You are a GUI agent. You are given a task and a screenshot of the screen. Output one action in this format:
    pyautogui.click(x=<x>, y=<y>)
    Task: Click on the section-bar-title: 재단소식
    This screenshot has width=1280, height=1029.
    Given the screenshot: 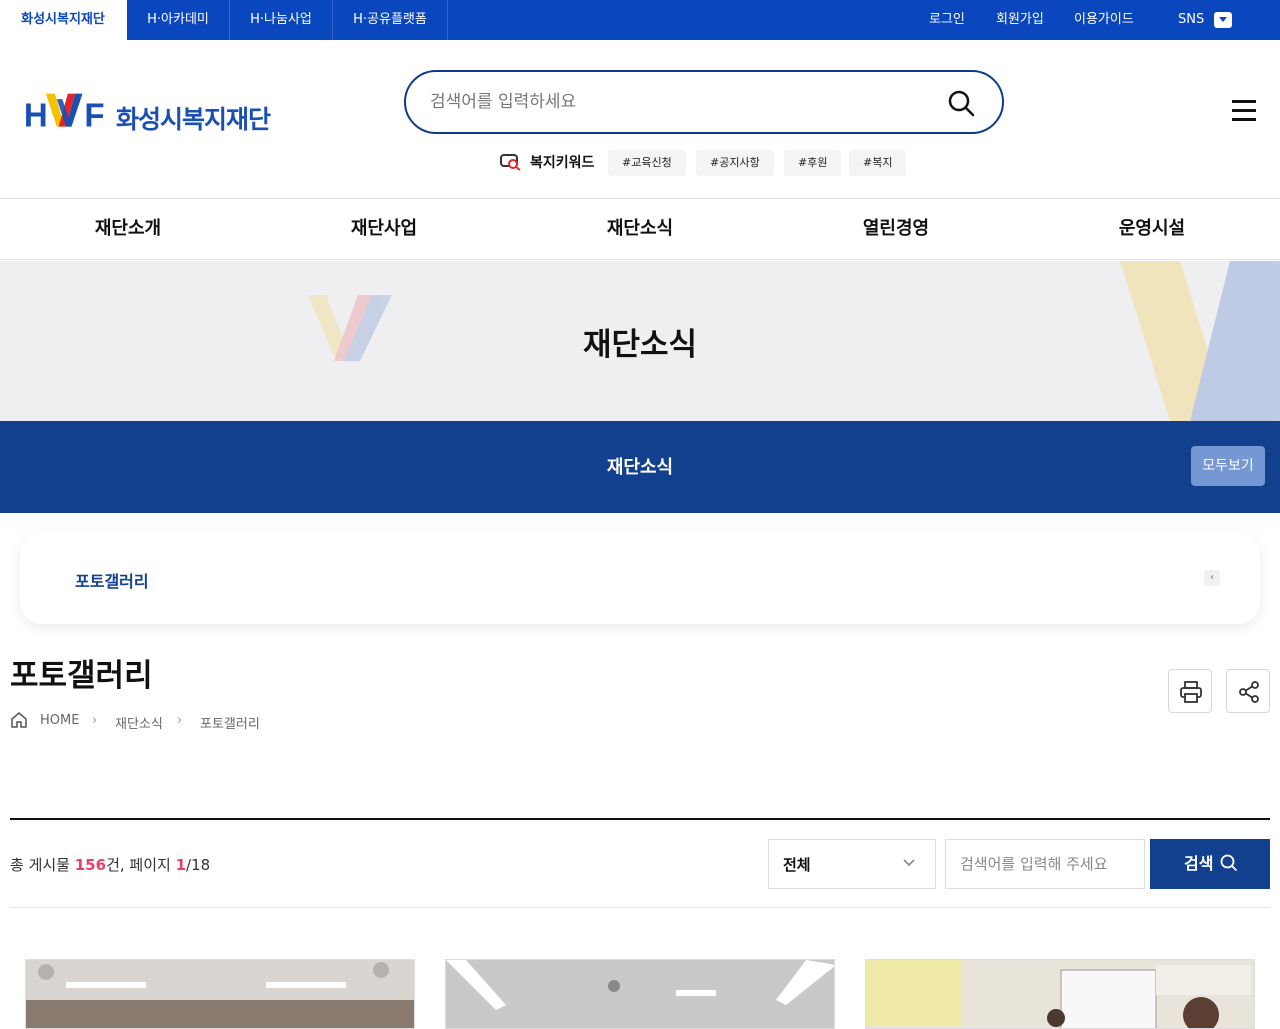 What is the action you would take?
    pyautogui.click(x=640, y=467)
    